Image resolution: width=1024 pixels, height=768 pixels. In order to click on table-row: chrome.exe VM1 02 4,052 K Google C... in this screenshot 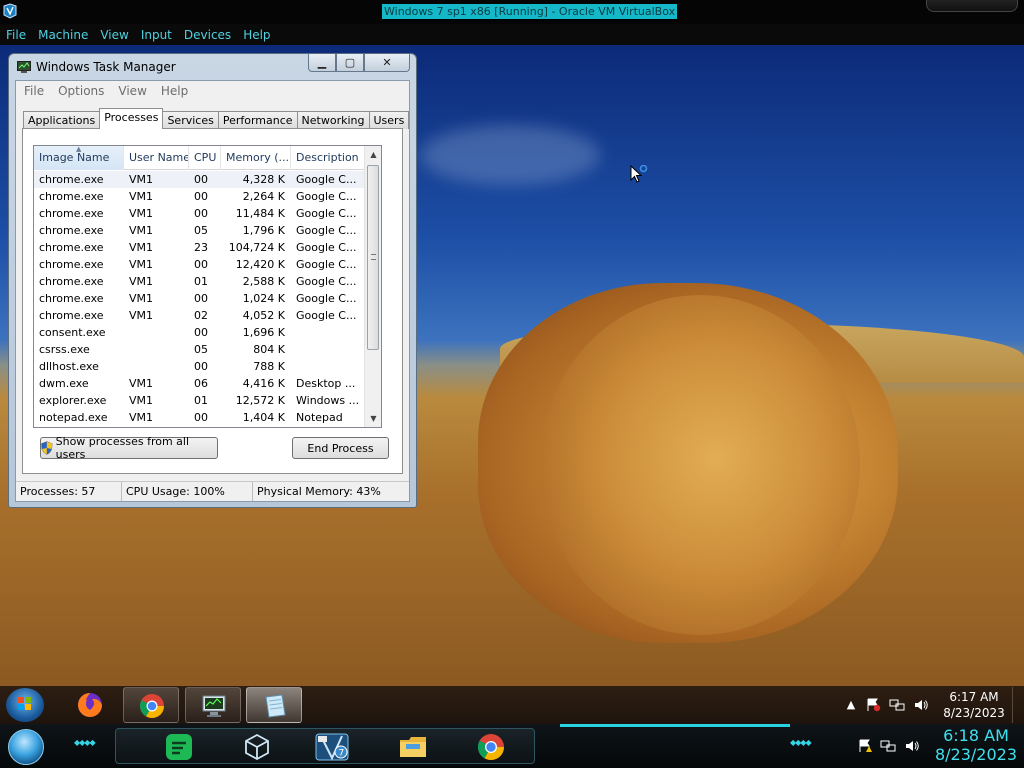, I will do `click(199, 315)`.